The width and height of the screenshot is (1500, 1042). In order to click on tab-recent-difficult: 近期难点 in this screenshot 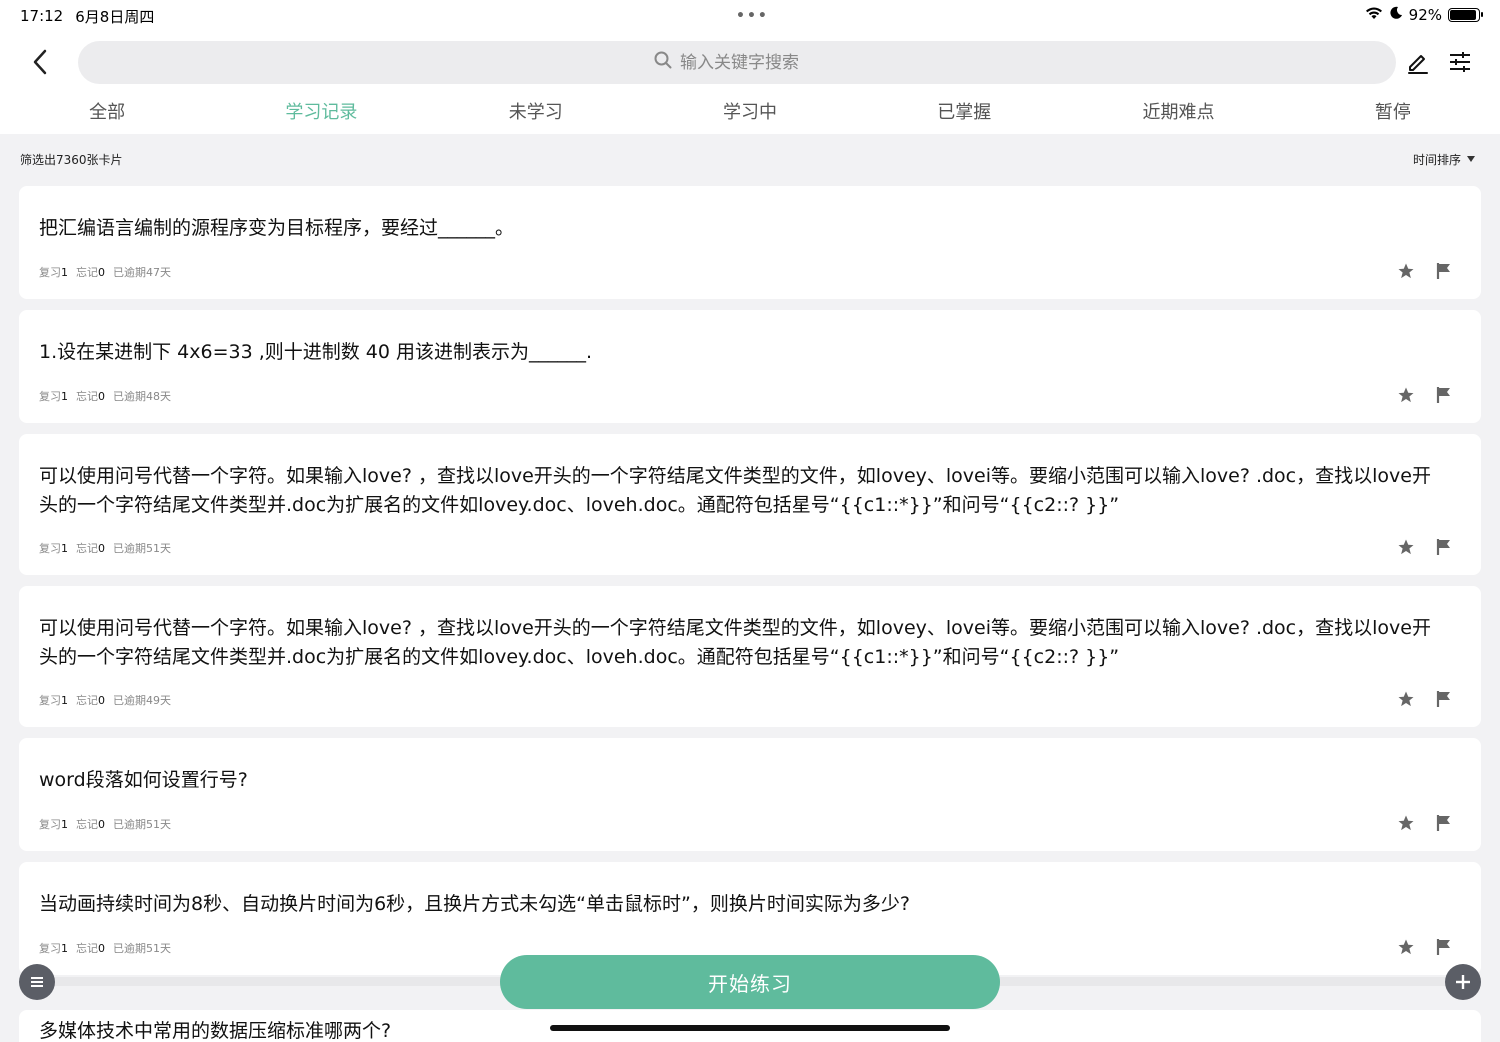, I will do `click(1178, 113)`.